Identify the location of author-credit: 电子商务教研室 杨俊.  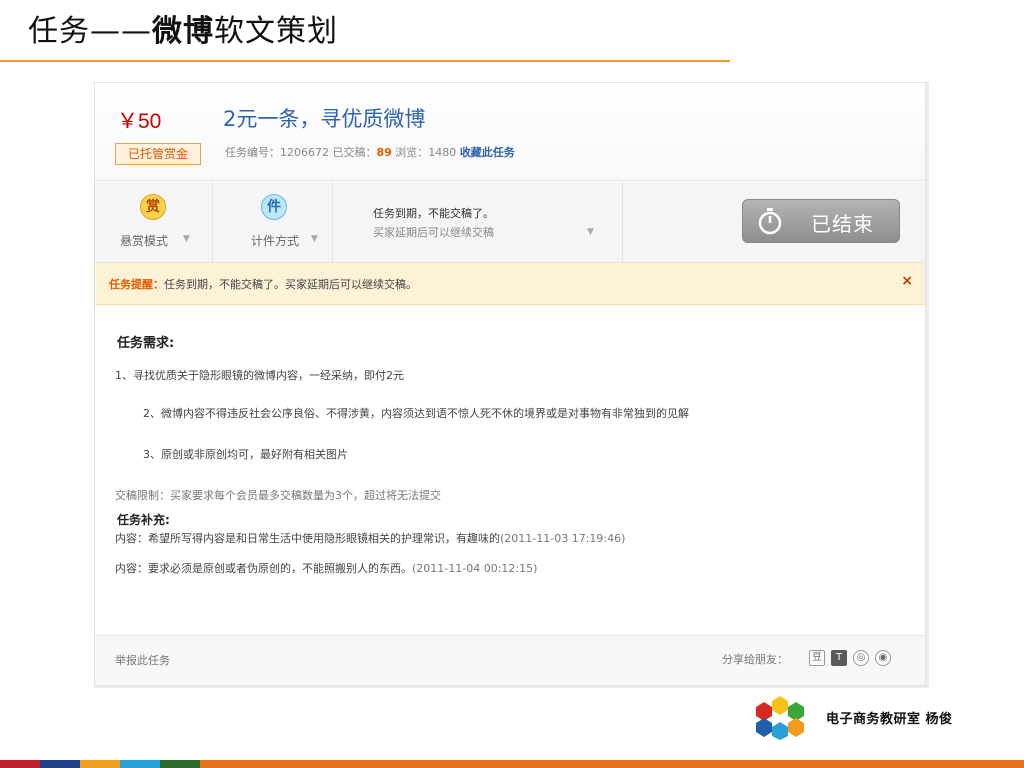
(889, 719).